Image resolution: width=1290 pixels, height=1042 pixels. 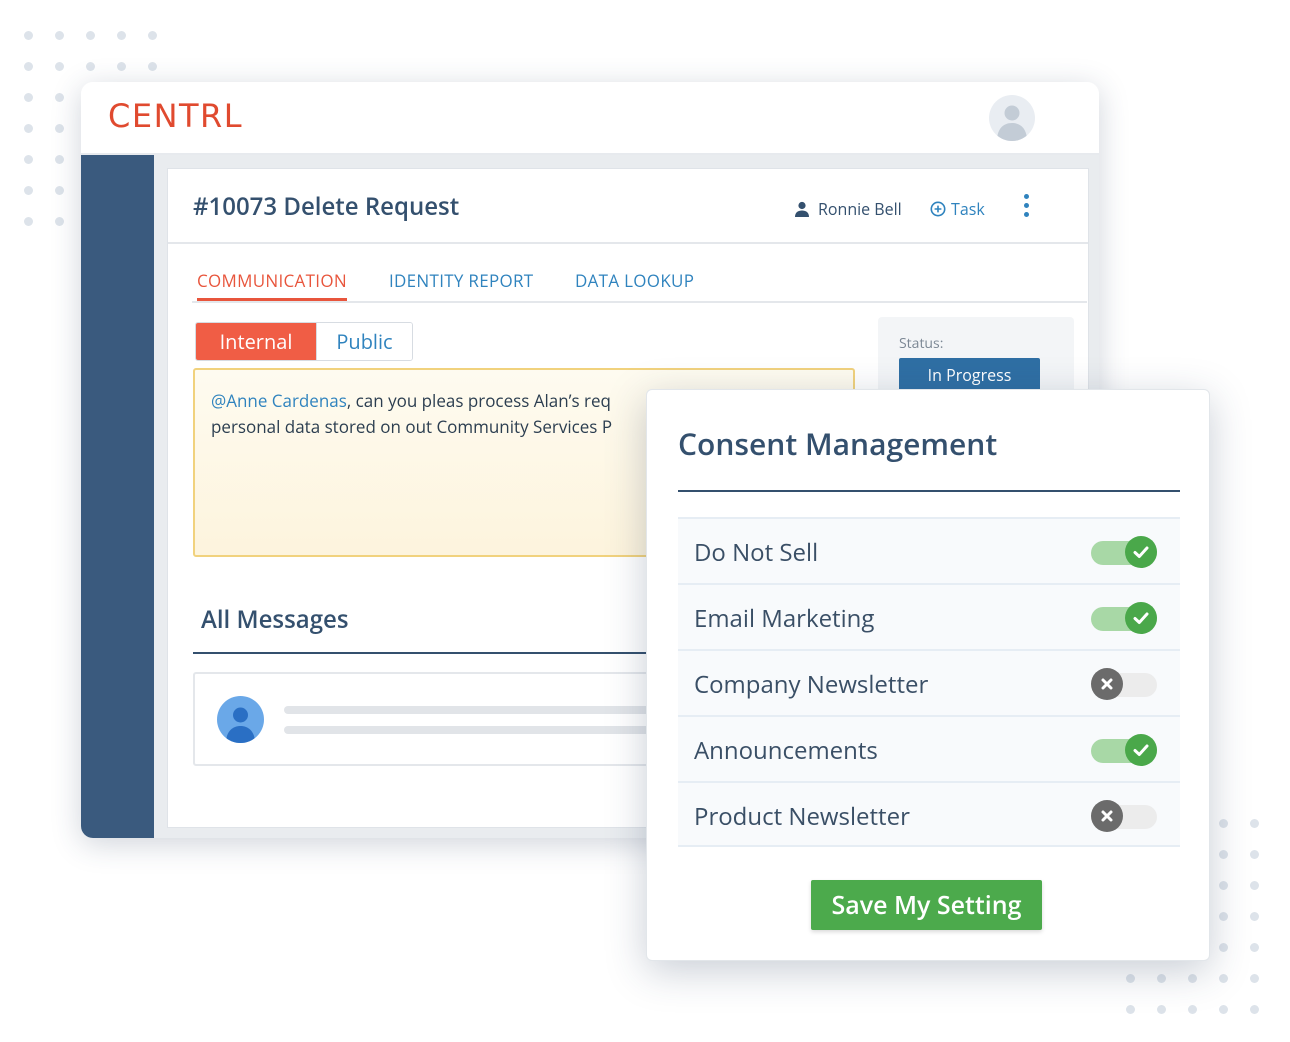 I want to click on more-options-icon, so click(x=1026, y=207).